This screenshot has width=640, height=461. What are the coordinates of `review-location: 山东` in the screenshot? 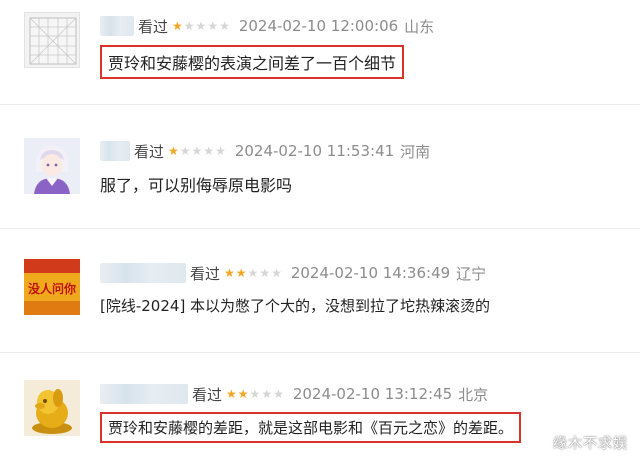 It's located at (419, 26).